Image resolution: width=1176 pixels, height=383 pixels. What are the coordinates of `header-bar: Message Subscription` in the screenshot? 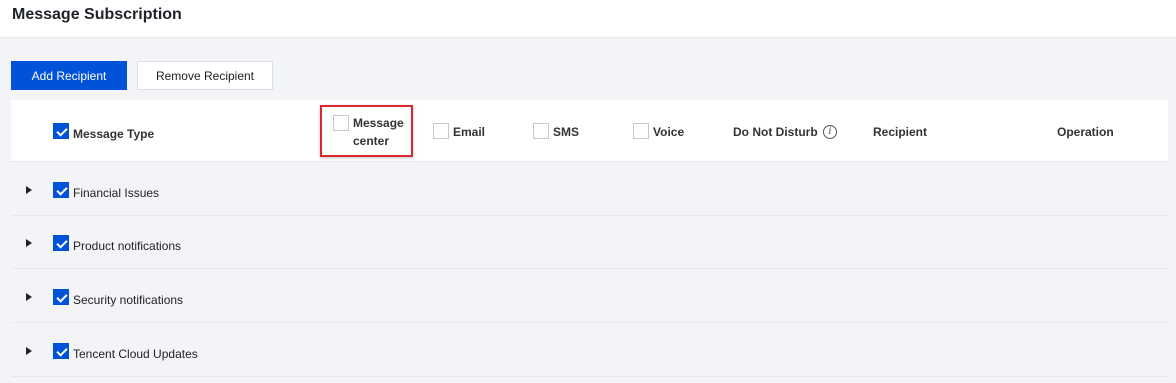 It's located at (588, 19).